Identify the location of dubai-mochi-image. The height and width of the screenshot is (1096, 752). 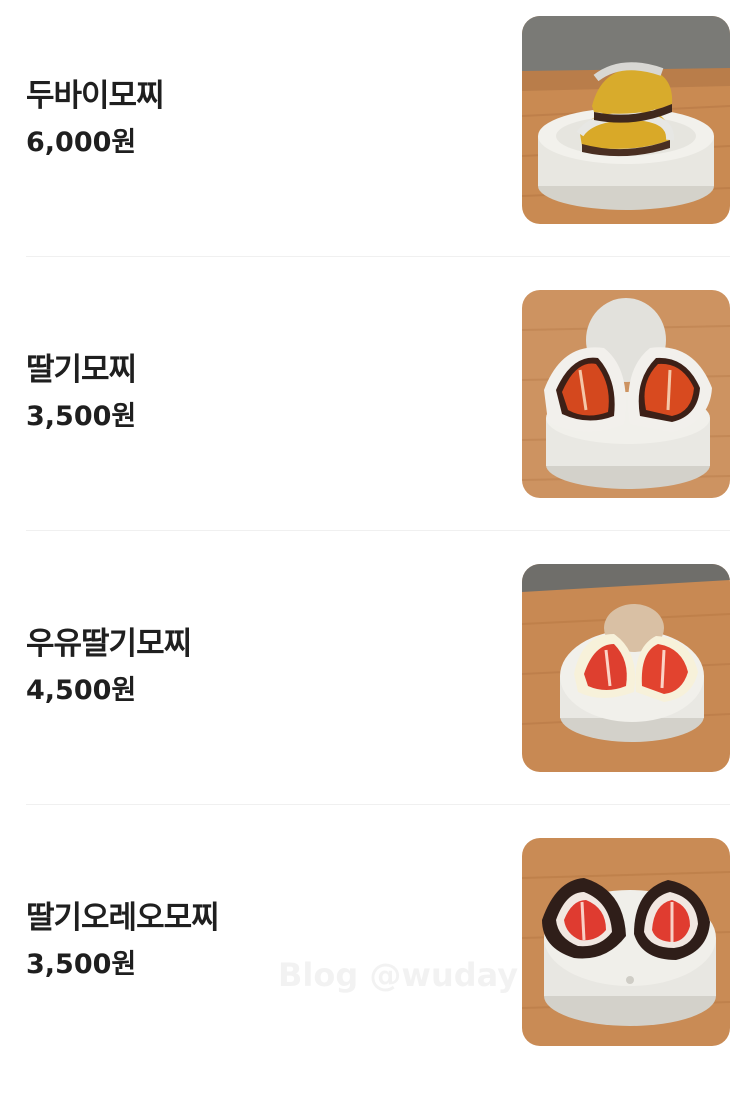
(626, 120).